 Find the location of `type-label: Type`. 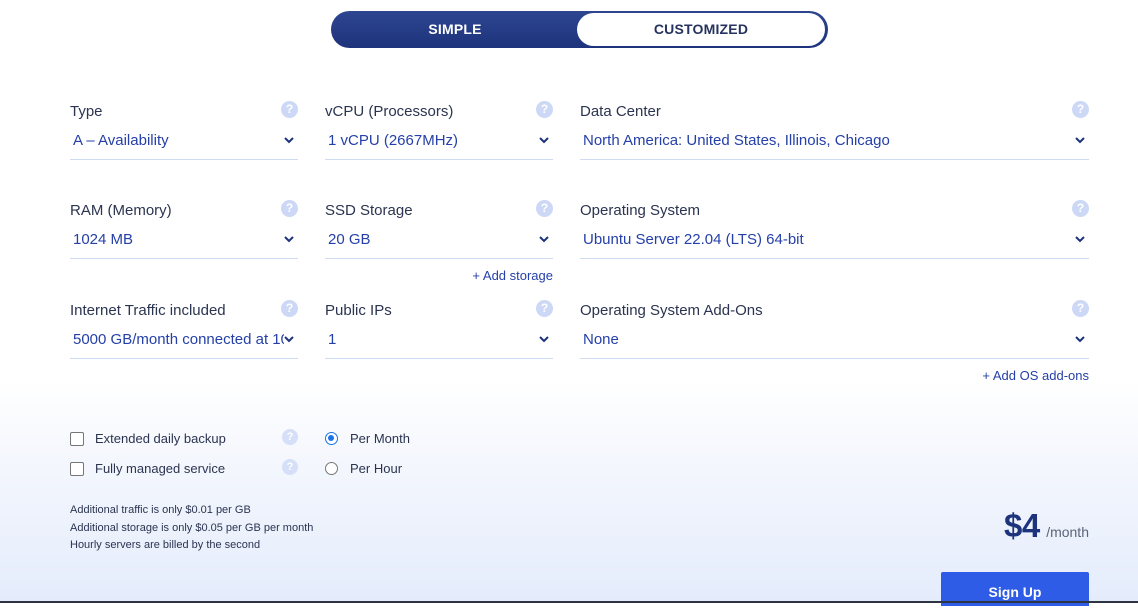

type-label: Type is located at coordinates (86, 111).